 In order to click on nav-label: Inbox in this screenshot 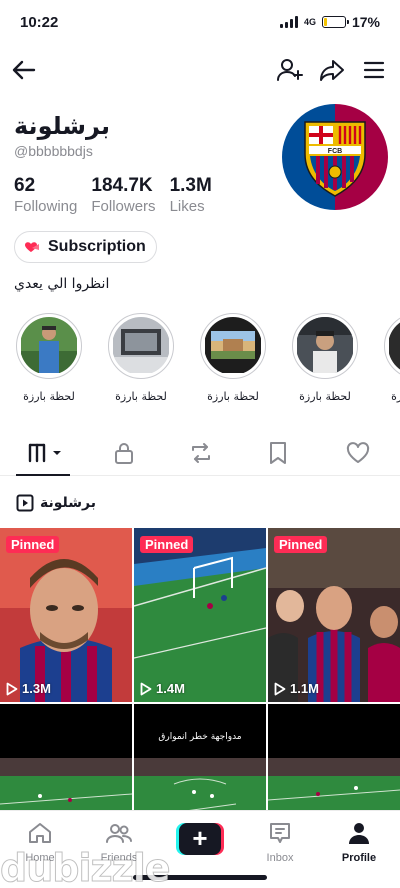, I will do `click(280, 858)`.